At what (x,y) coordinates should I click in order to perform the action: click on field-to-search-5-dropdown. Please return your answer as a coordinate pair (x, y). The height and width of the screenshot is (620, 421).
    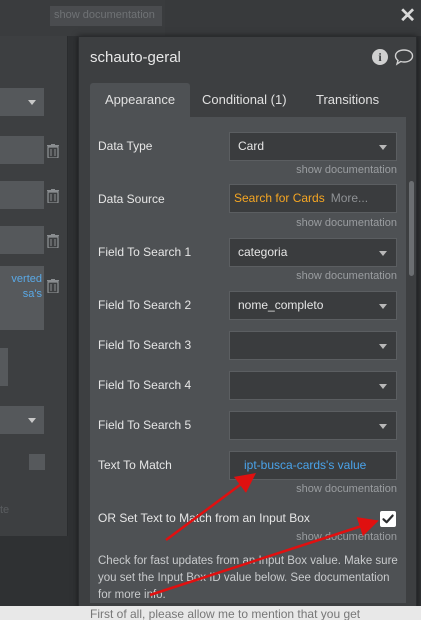
    Looking at the image, I should click on (313, 425).